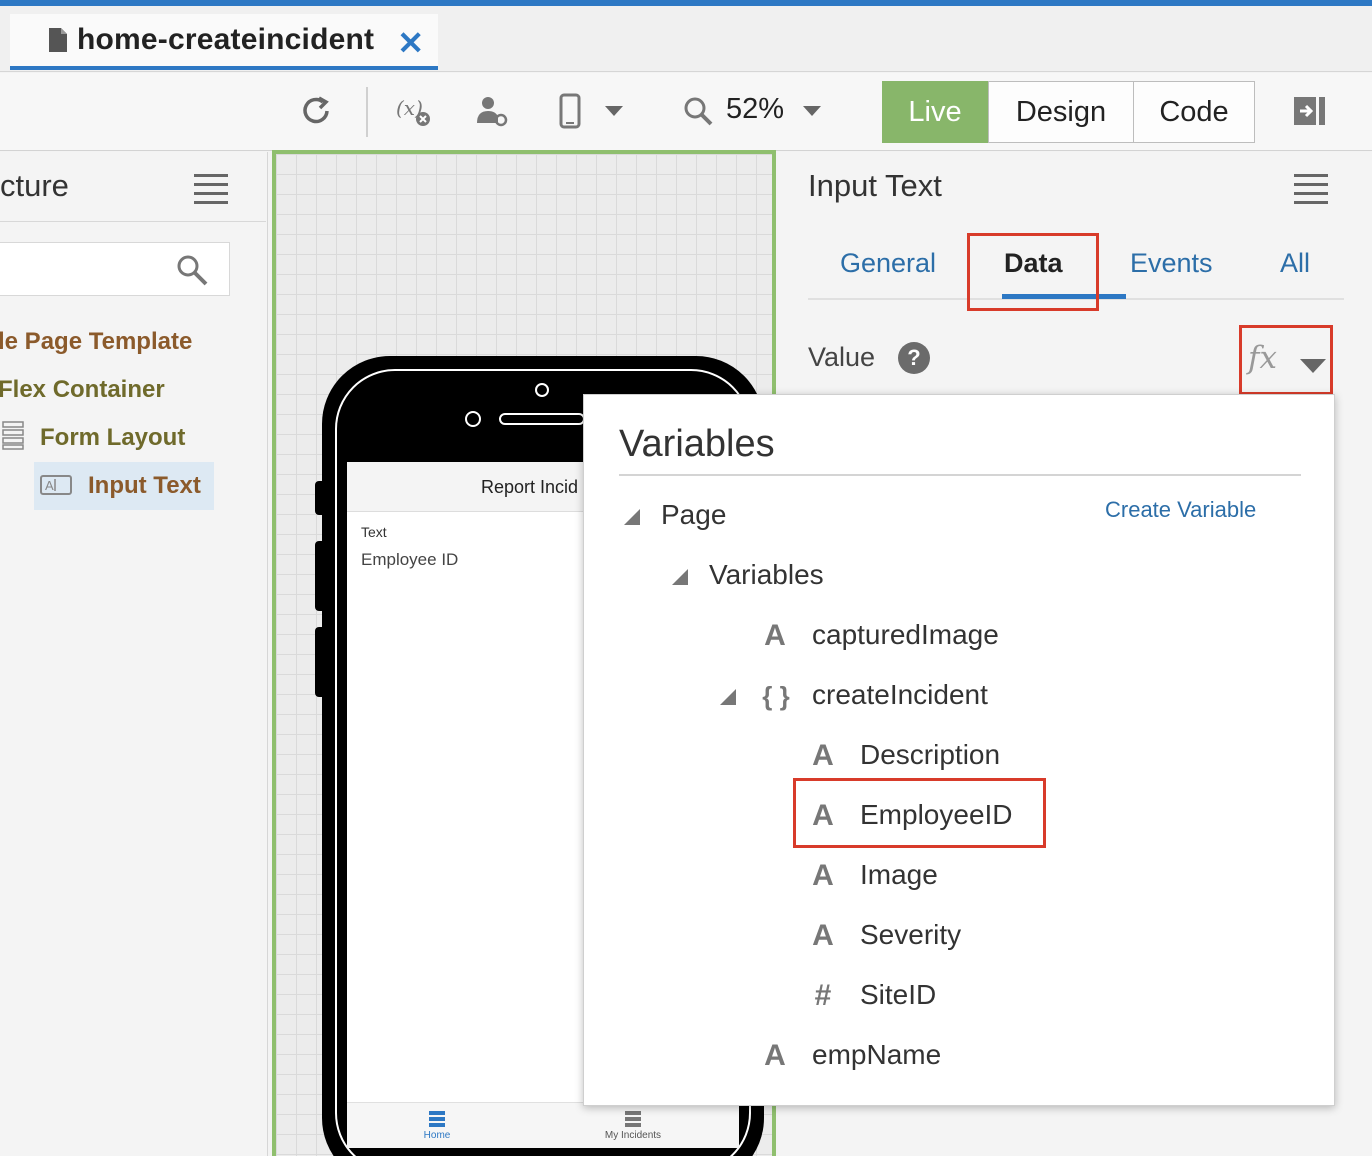 The height and width of the screenshot is (1156, 1372). I want to click on preview-nav-my-incidents-label: My Incidents, so click(633, 1135).